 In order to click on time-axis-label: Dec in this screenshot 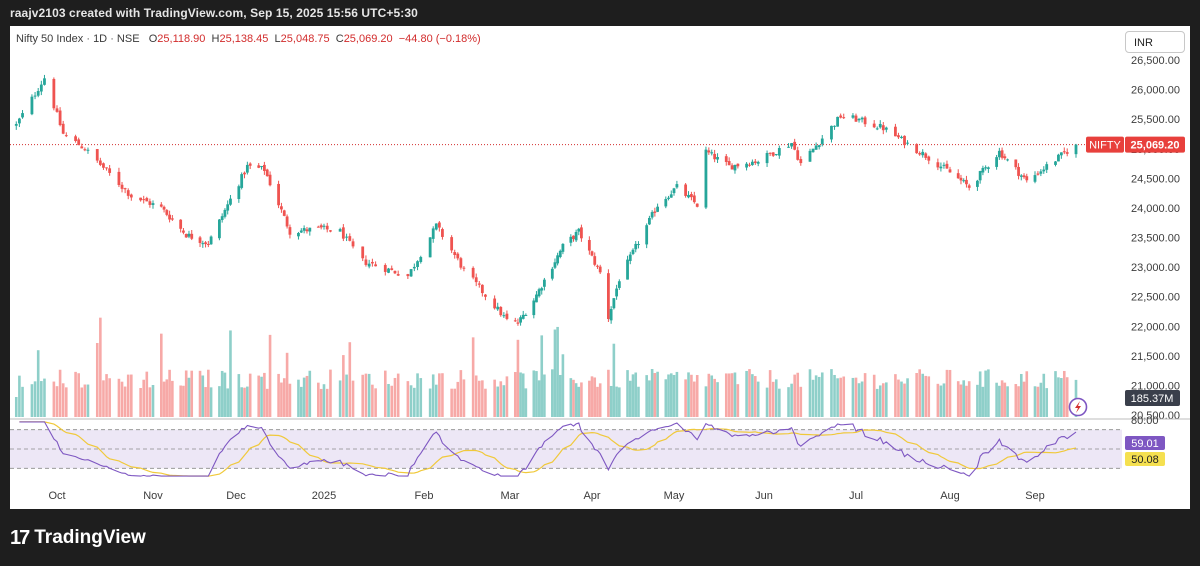, I will do `click(236, 496)`.